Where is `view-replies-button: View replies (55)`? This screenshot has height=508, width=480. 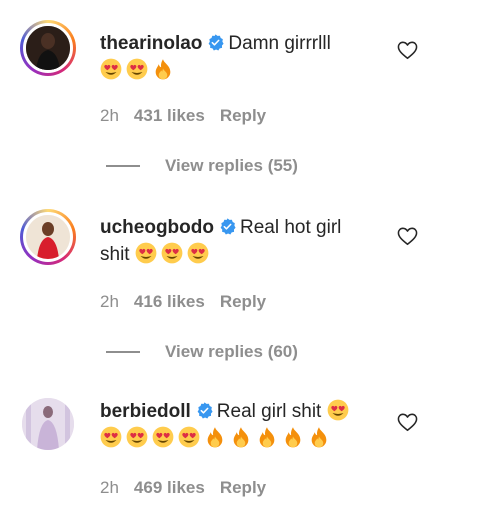 view-replies-button: View replies (55) is located at coordinates (202, 166).